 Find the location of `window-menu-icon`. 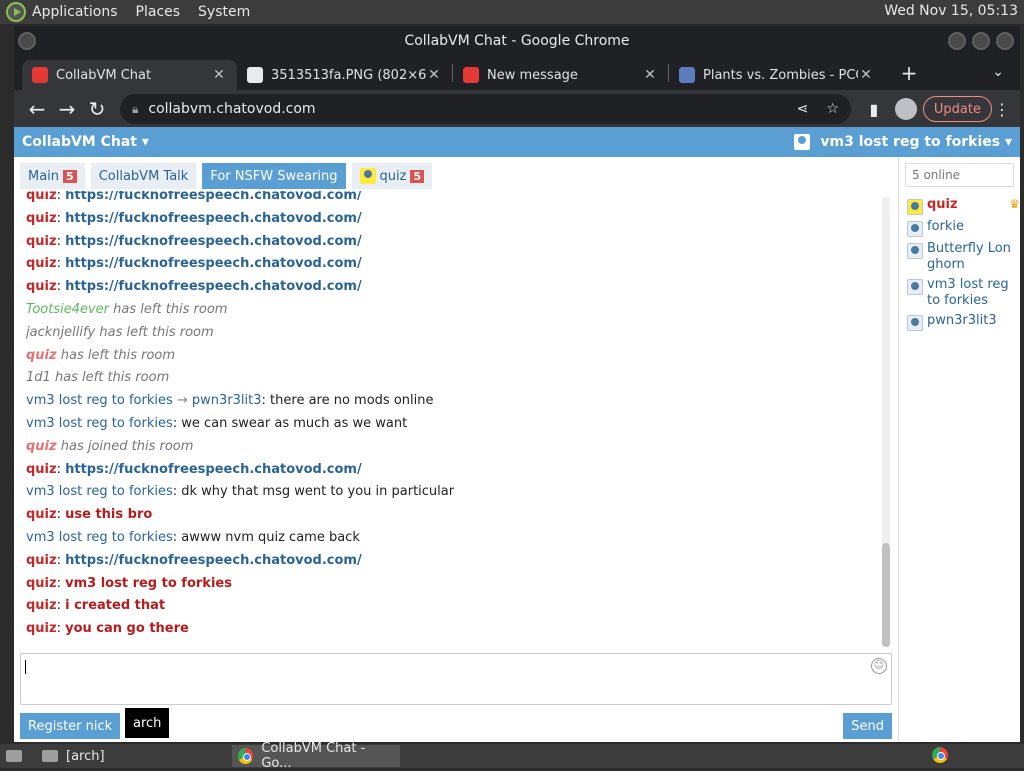

window-menu-icon is located at coordinates (27, 41).